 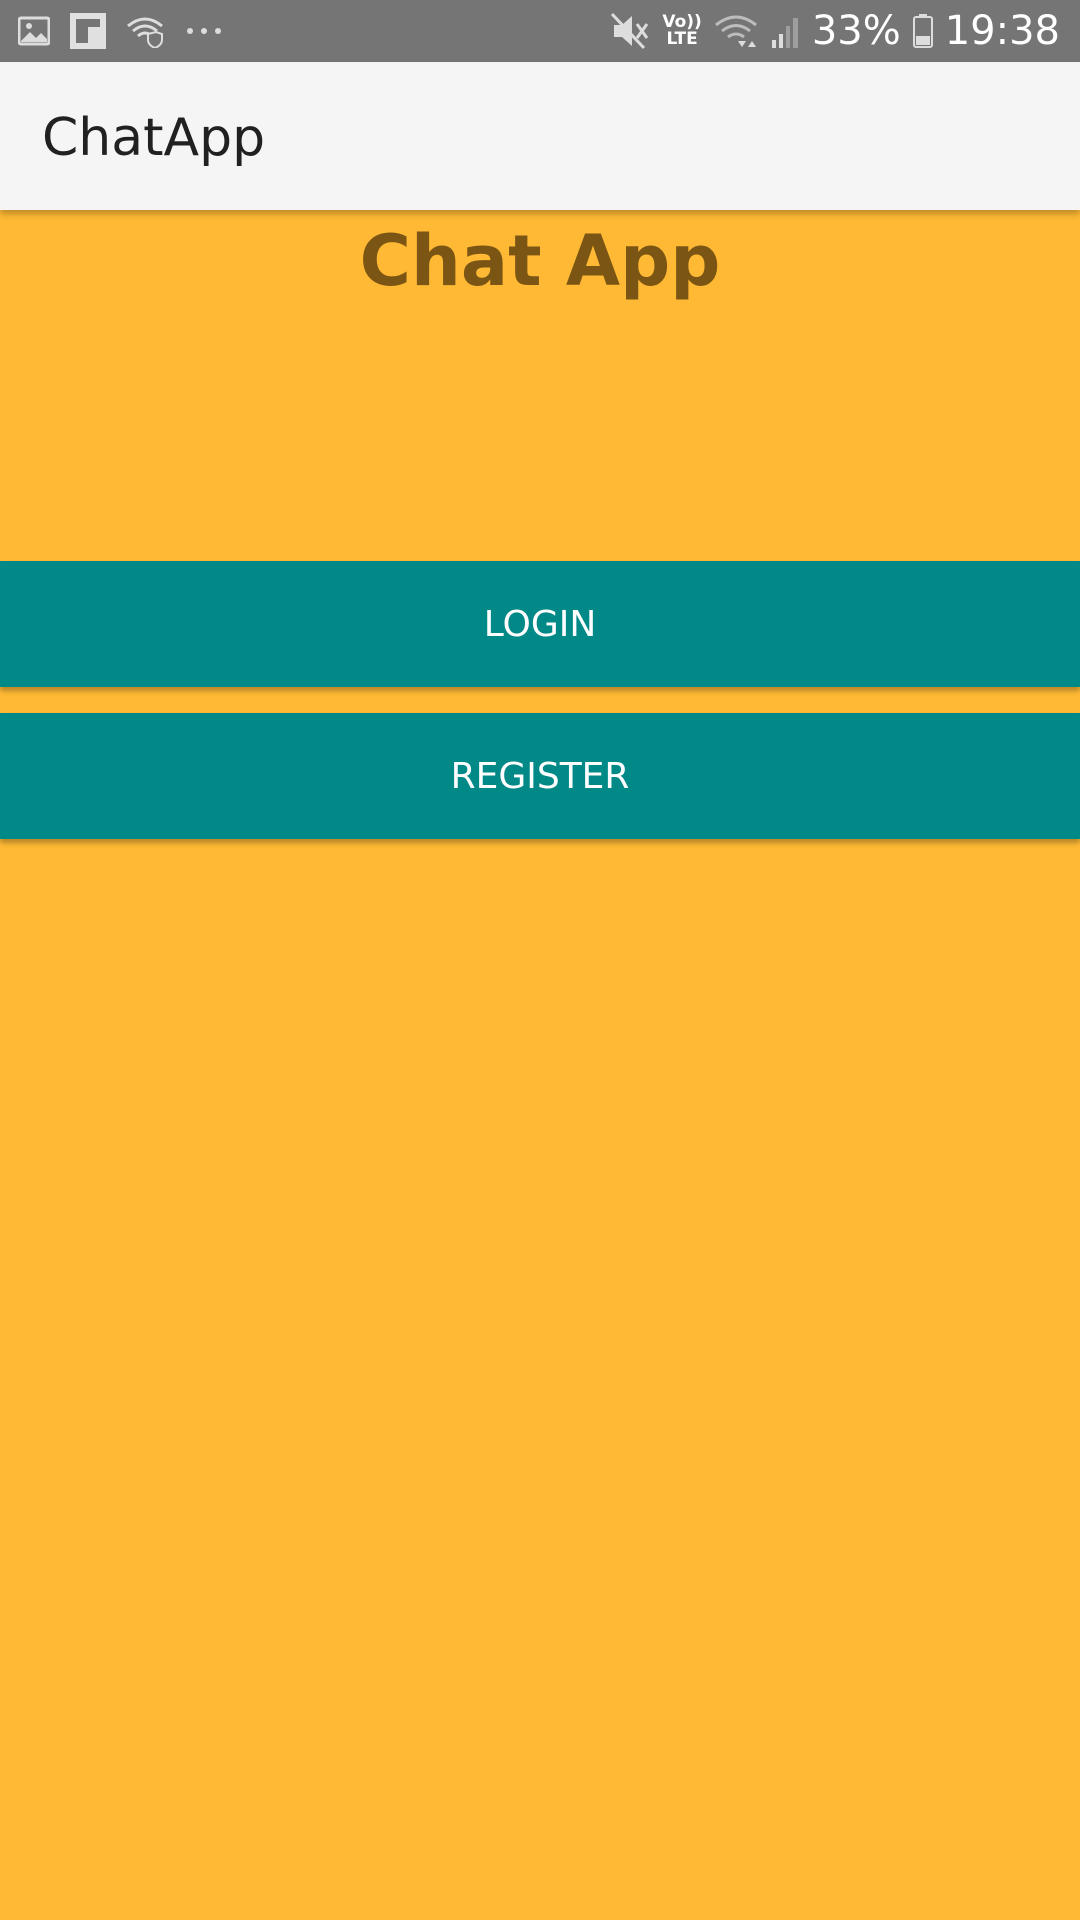 I want to click on wifi-icon, so click(x=736, y=31).